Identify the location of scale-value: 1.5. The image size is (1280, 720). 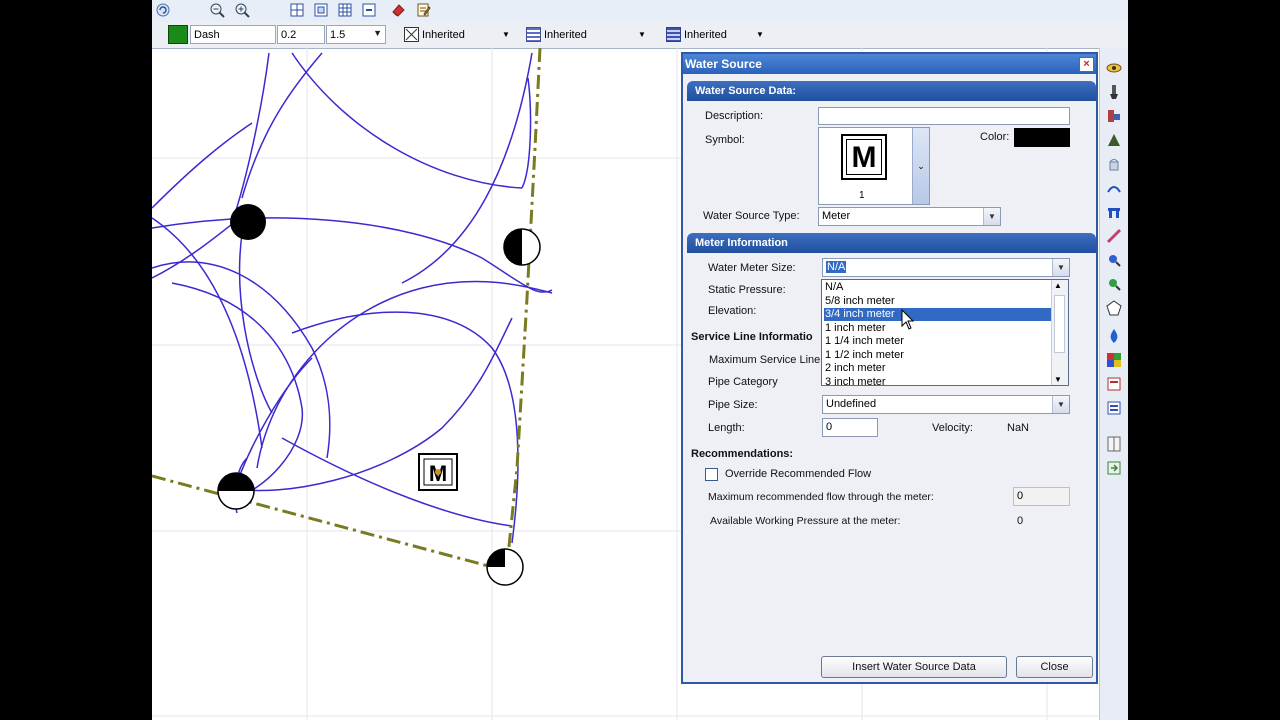
(338, 34).